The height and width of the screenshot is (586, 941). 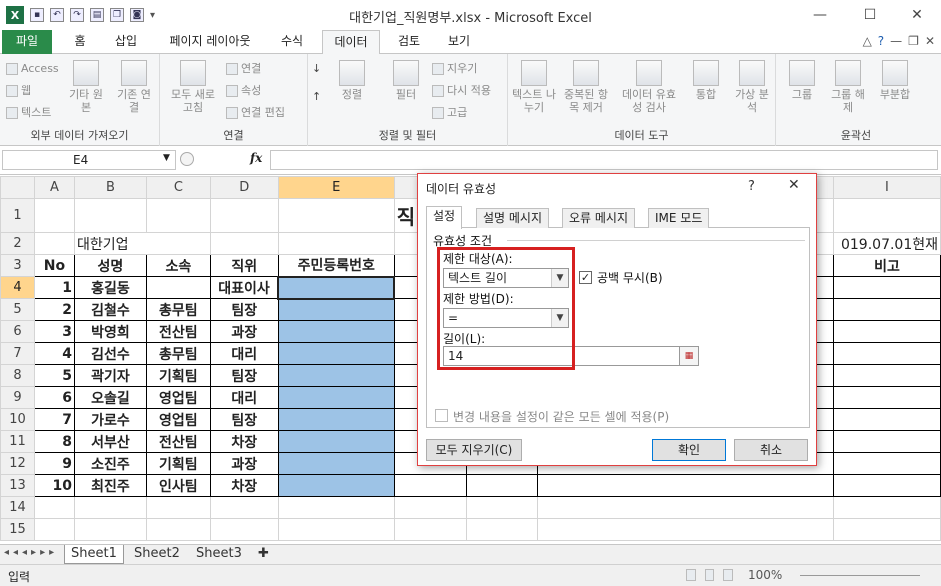 I want to click on web-button: 웹, so click(x=18, y=90).